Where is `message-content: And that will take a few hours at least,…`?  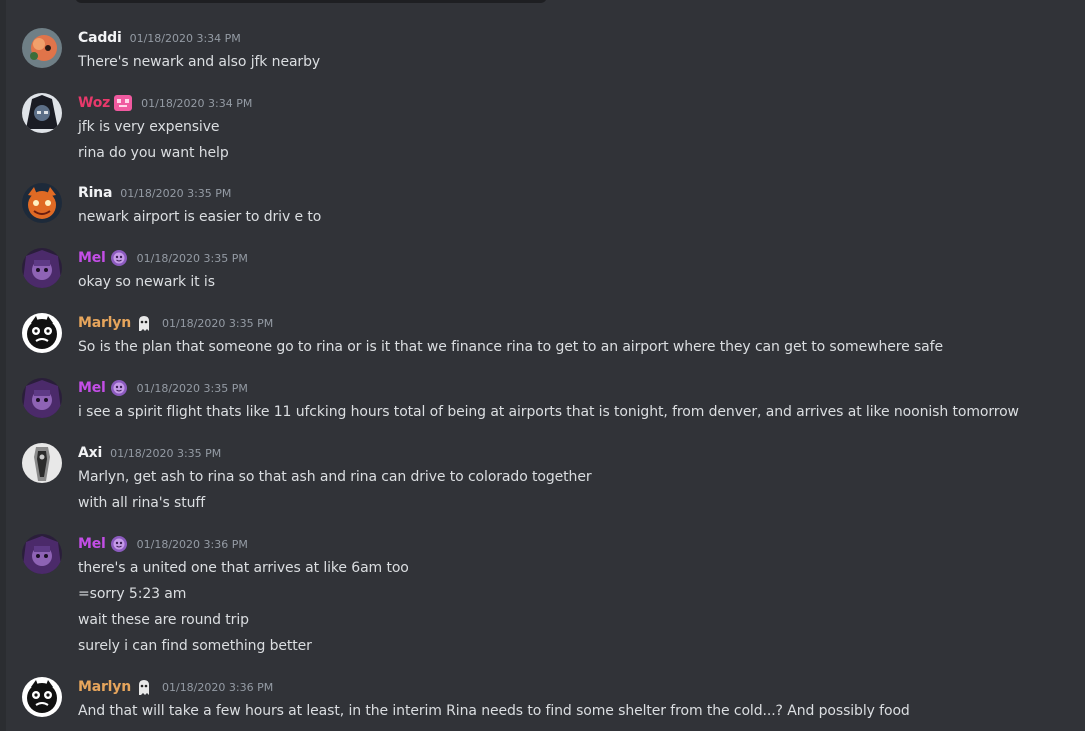 message-content: And that will take a few hours at least,… is located at coordinates (494, 711).